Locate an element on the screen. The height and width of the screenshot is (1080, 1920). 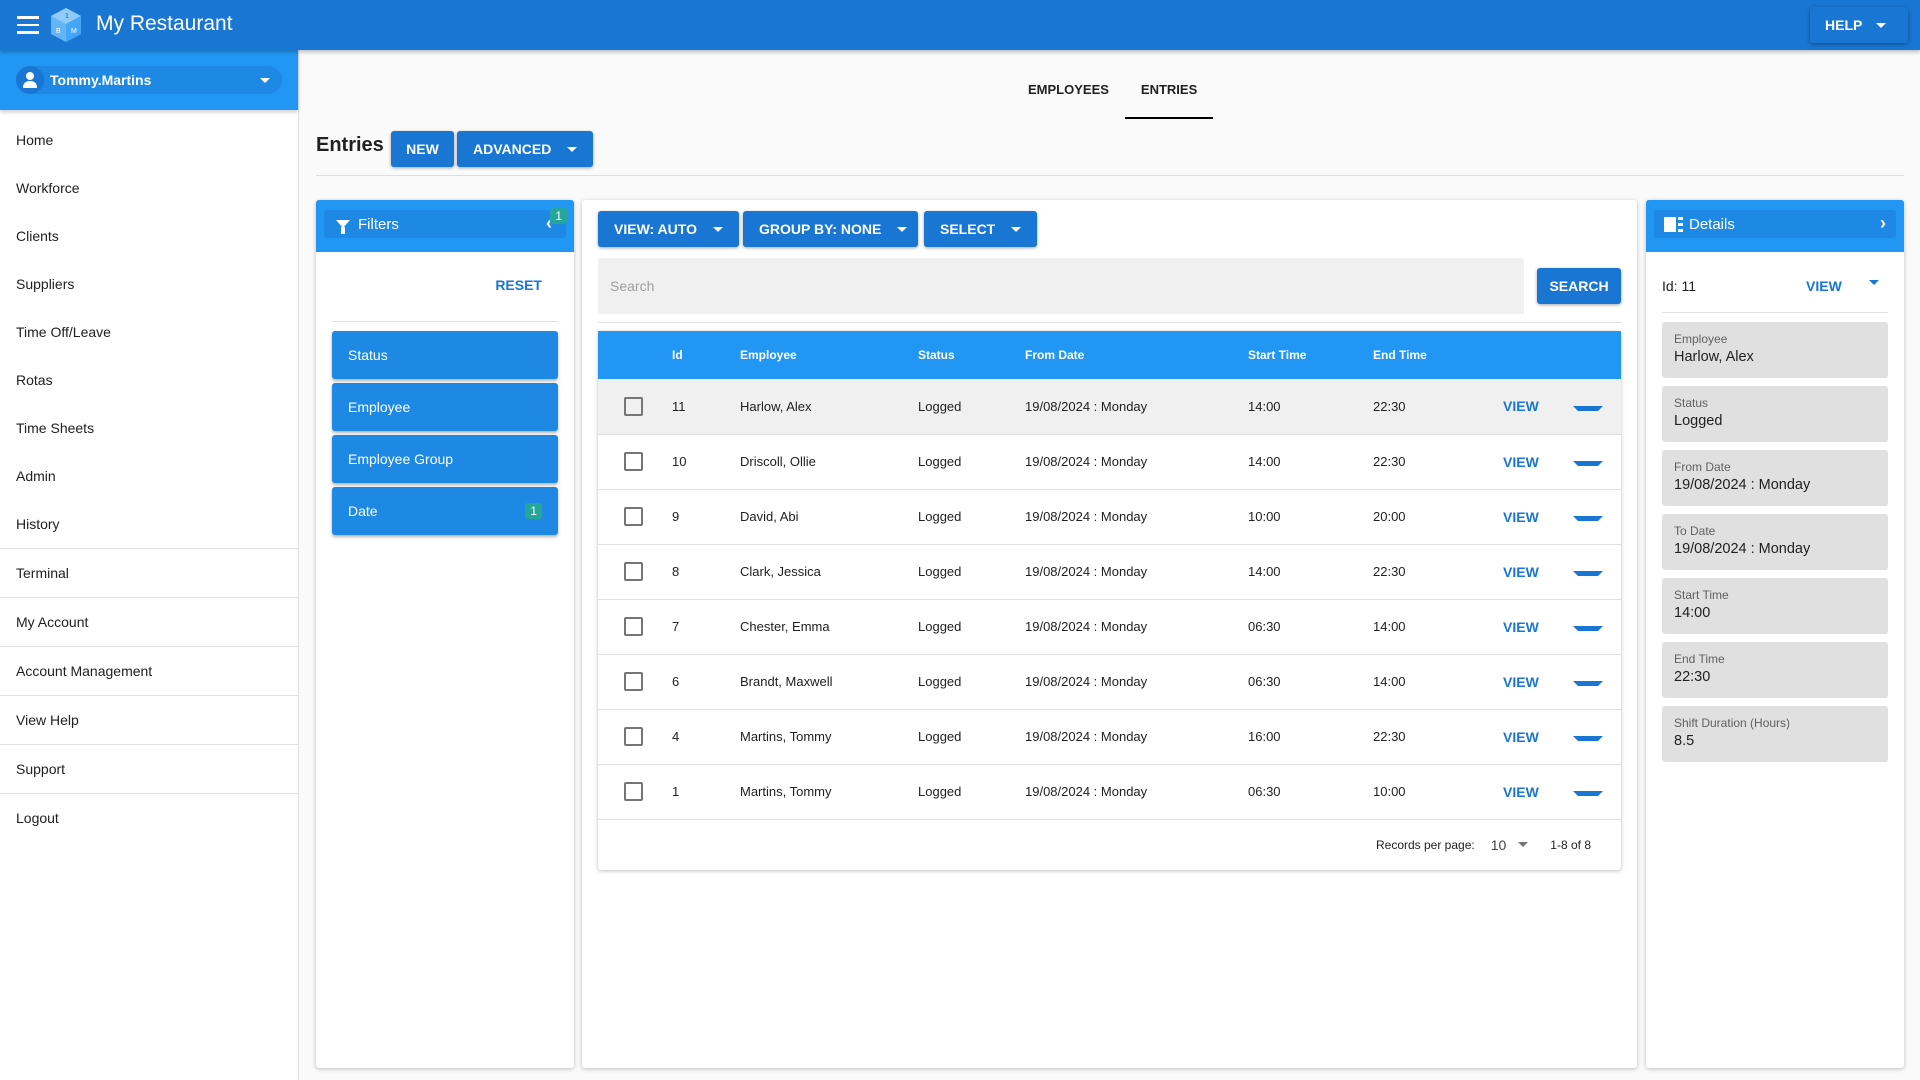
detail-label: Status is located at coordinates (1691, 403).